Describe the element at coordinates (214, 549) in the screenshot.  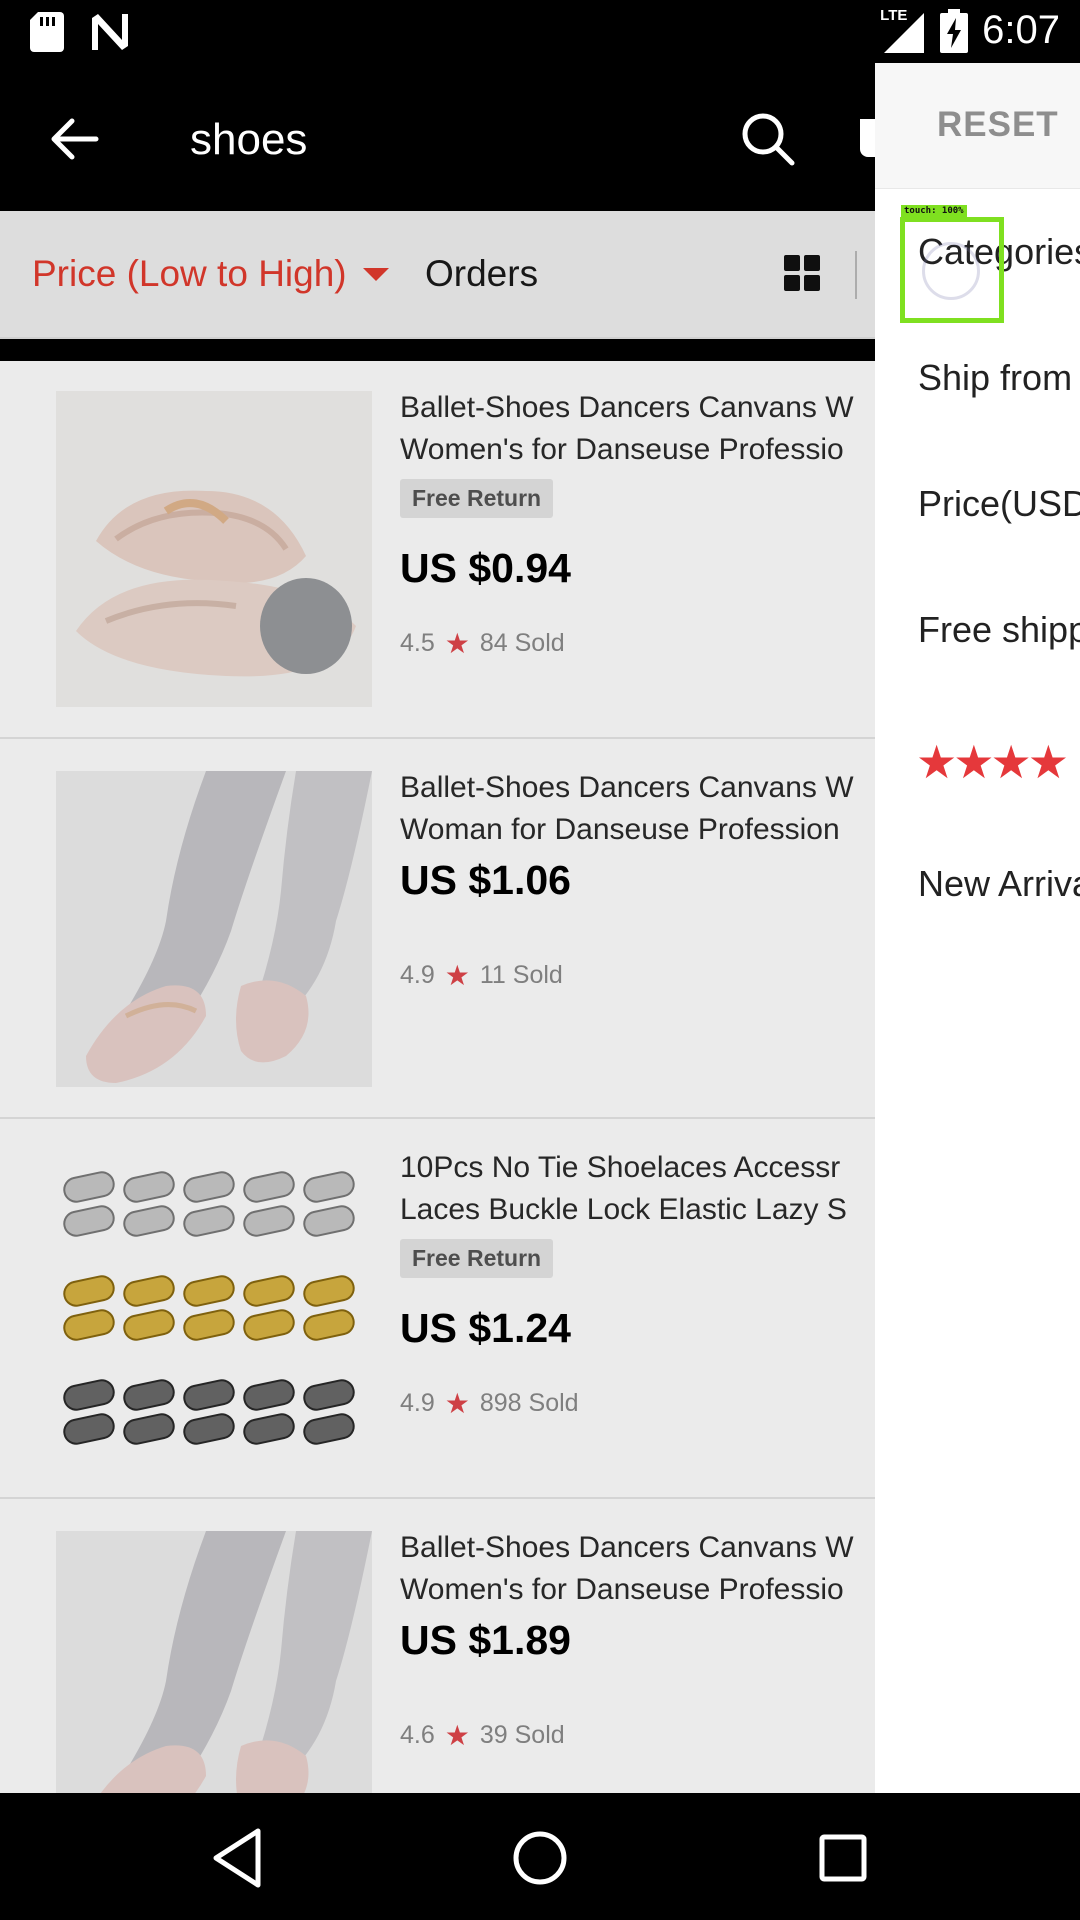
I see `product-image-ballet-shoes` at that location.